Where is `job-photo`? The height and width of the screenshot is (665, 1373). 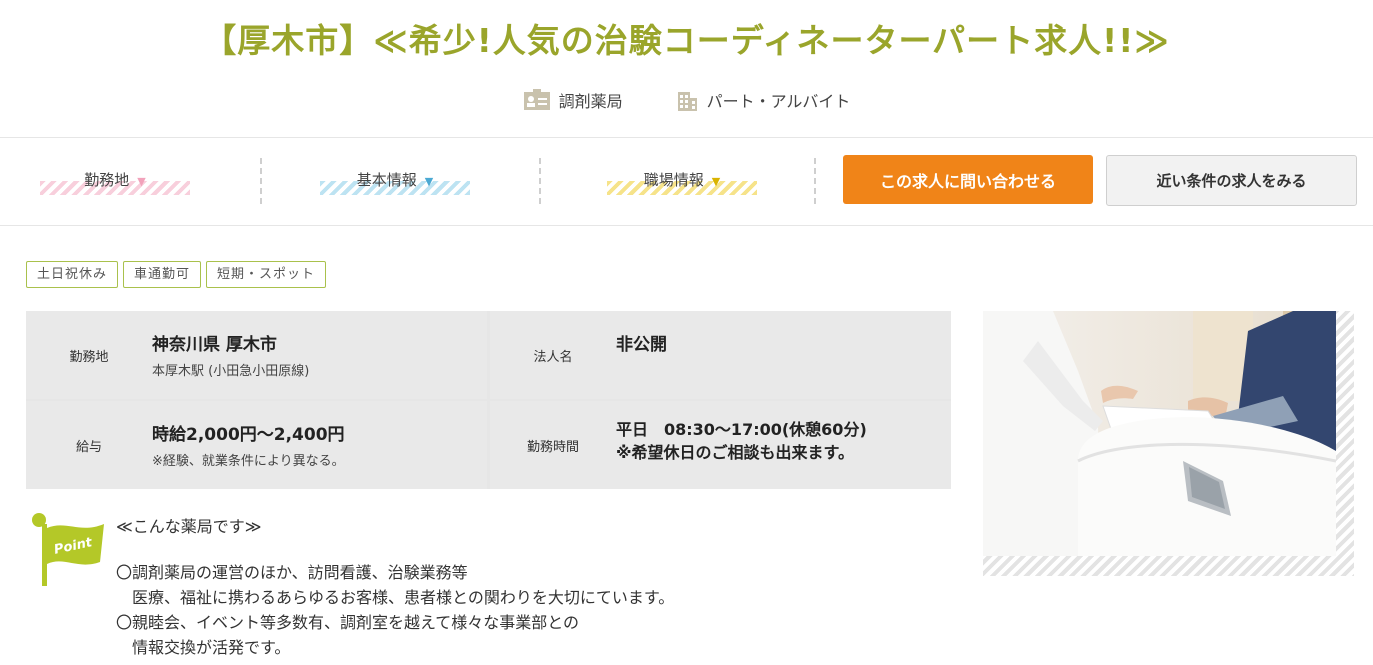 job-photo is located at coordinates (1168, 443).